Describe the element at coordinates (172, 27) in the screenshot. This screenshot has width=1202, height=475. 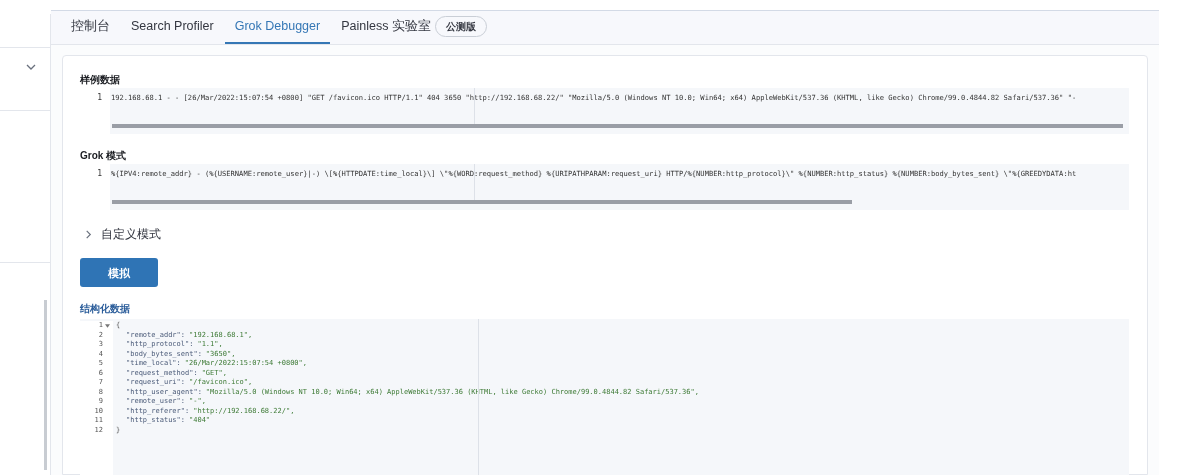
I see `tab: Search Profiler` at that location.